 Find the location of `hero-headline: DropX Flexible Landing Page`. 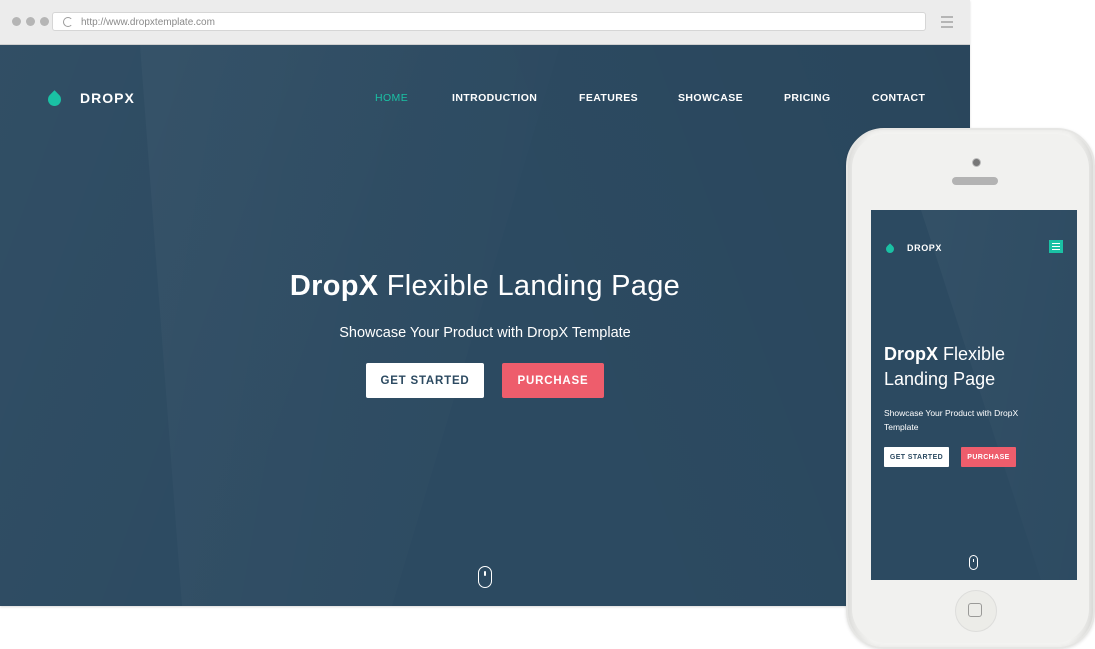

hero-headline: DropX Flexible Landing Page is located at coordinates (485, 286).